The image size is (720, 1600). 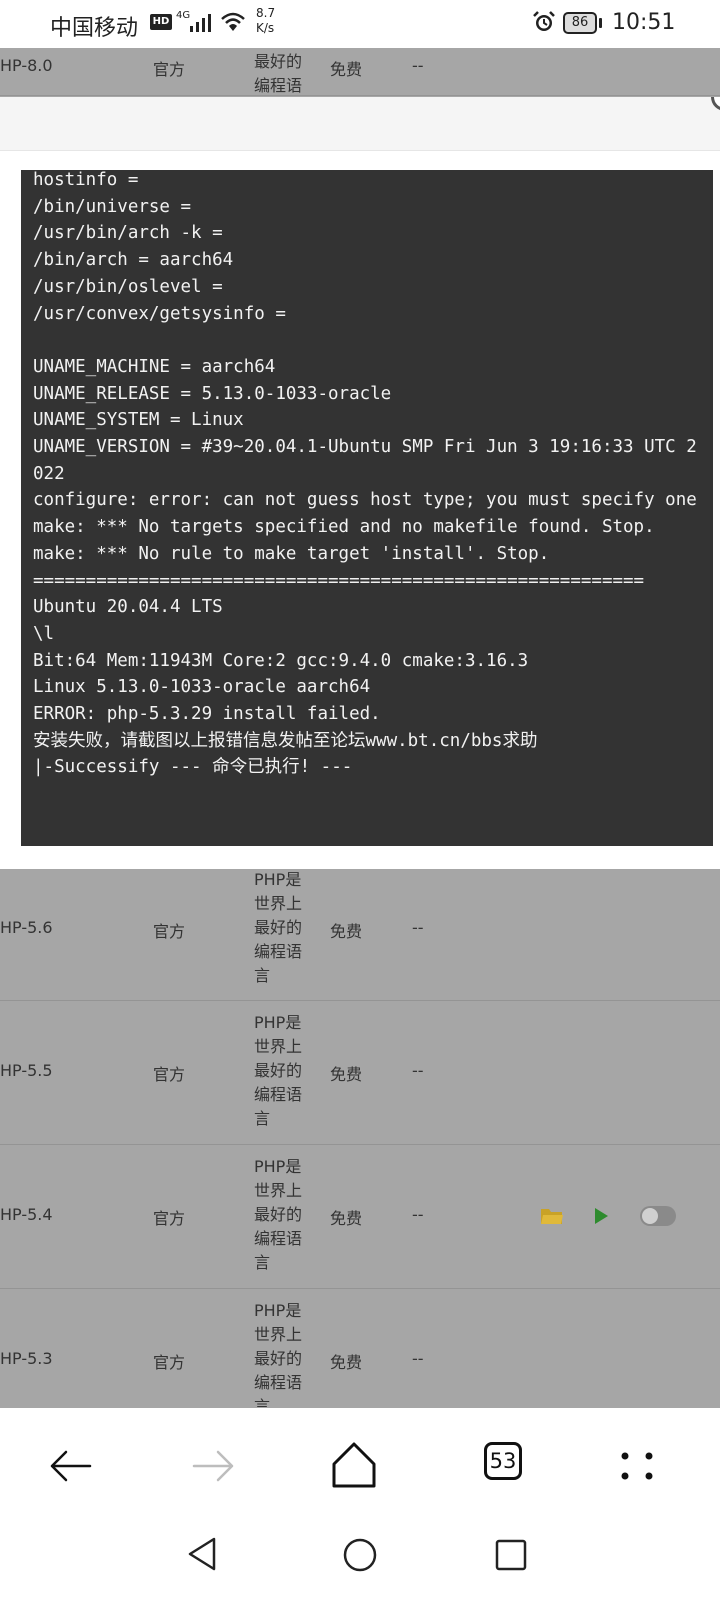 I want to click on signal-icon, so click(x=200, y=23).